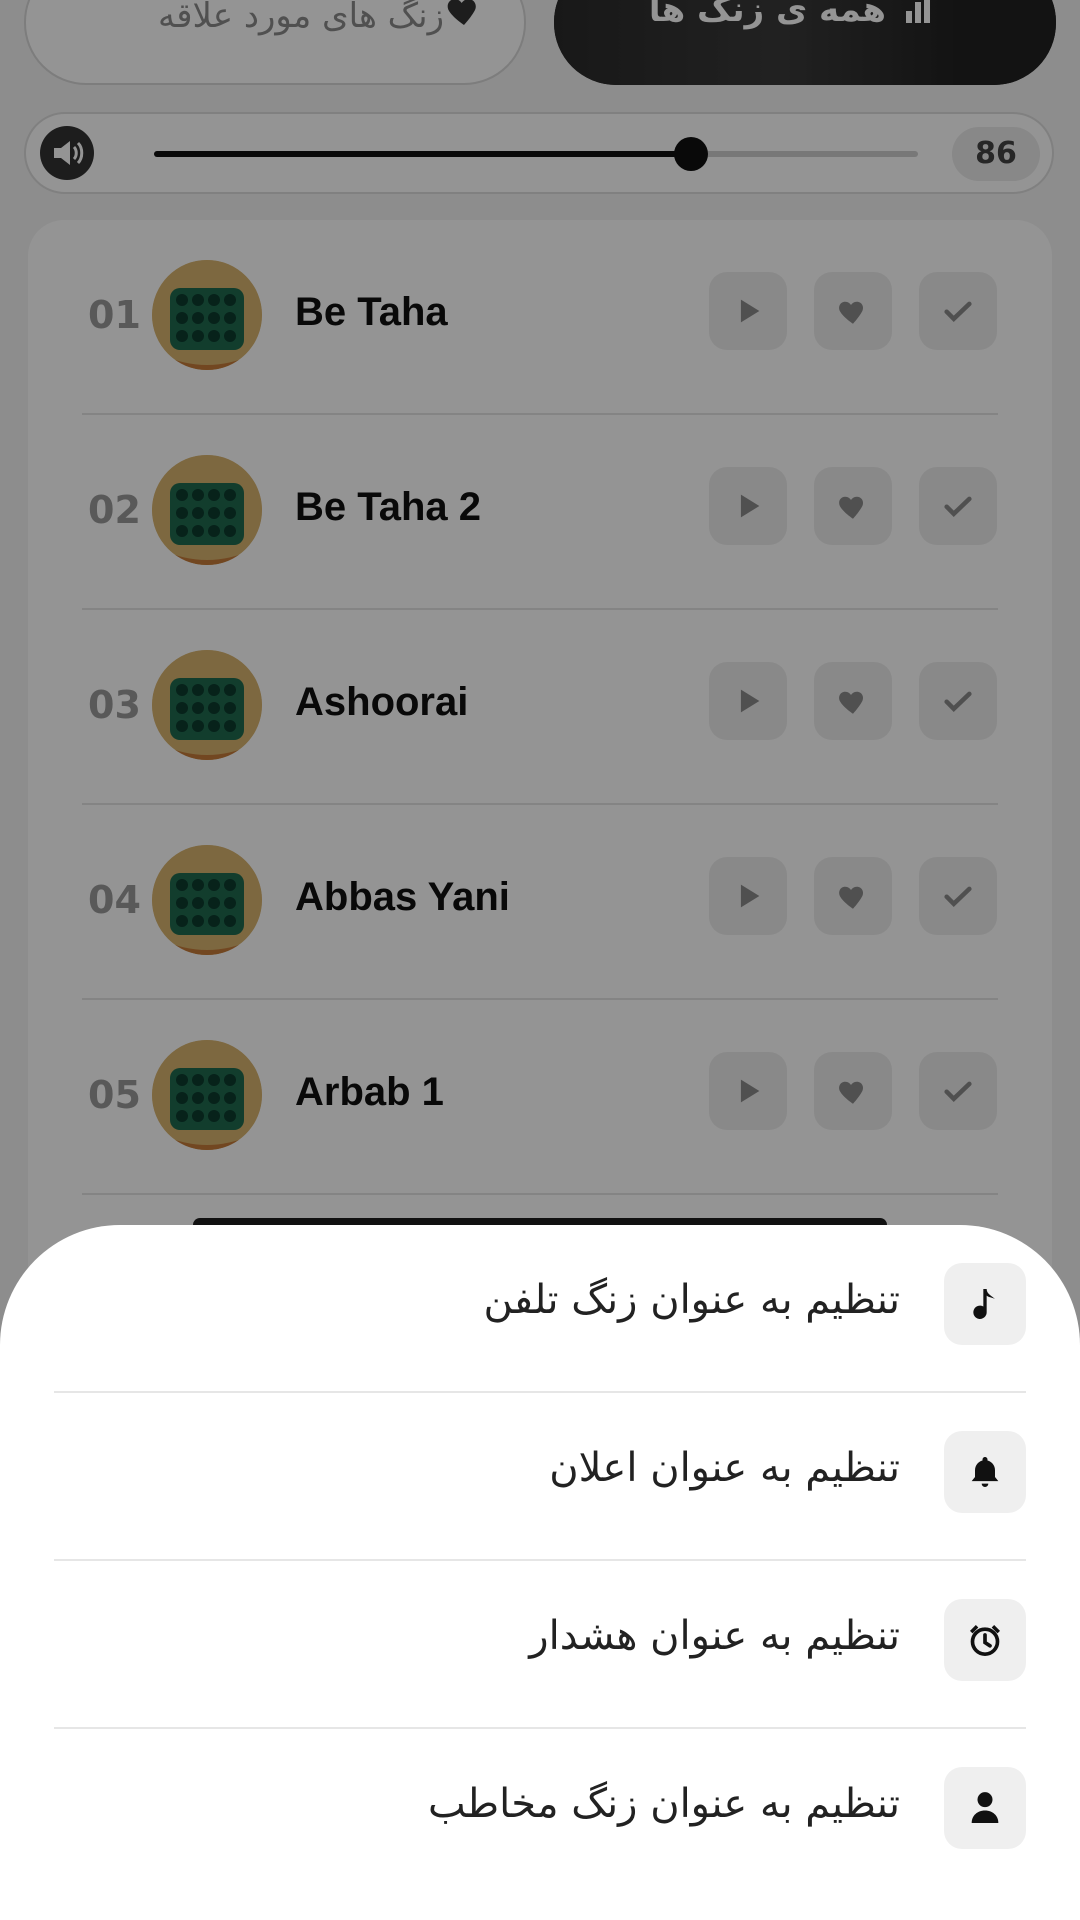  Describe the element at coordinates (714, 1636) in the screenshot. I see `sheet-option-label: تنظیم به عنوان هشدار` at that location.